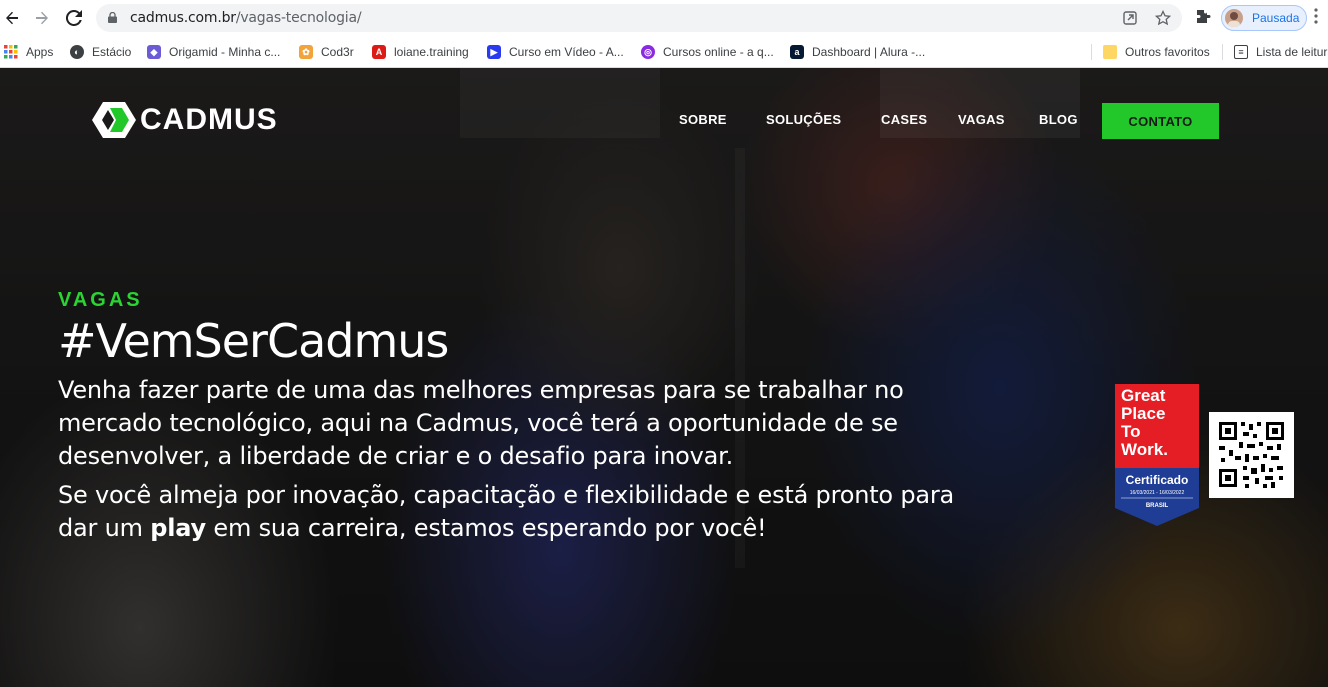  What do you see at coordinates (703, 119) in the screenshot?
I see `nav-sobre: SOBRE` at bounding box center [703, 119].